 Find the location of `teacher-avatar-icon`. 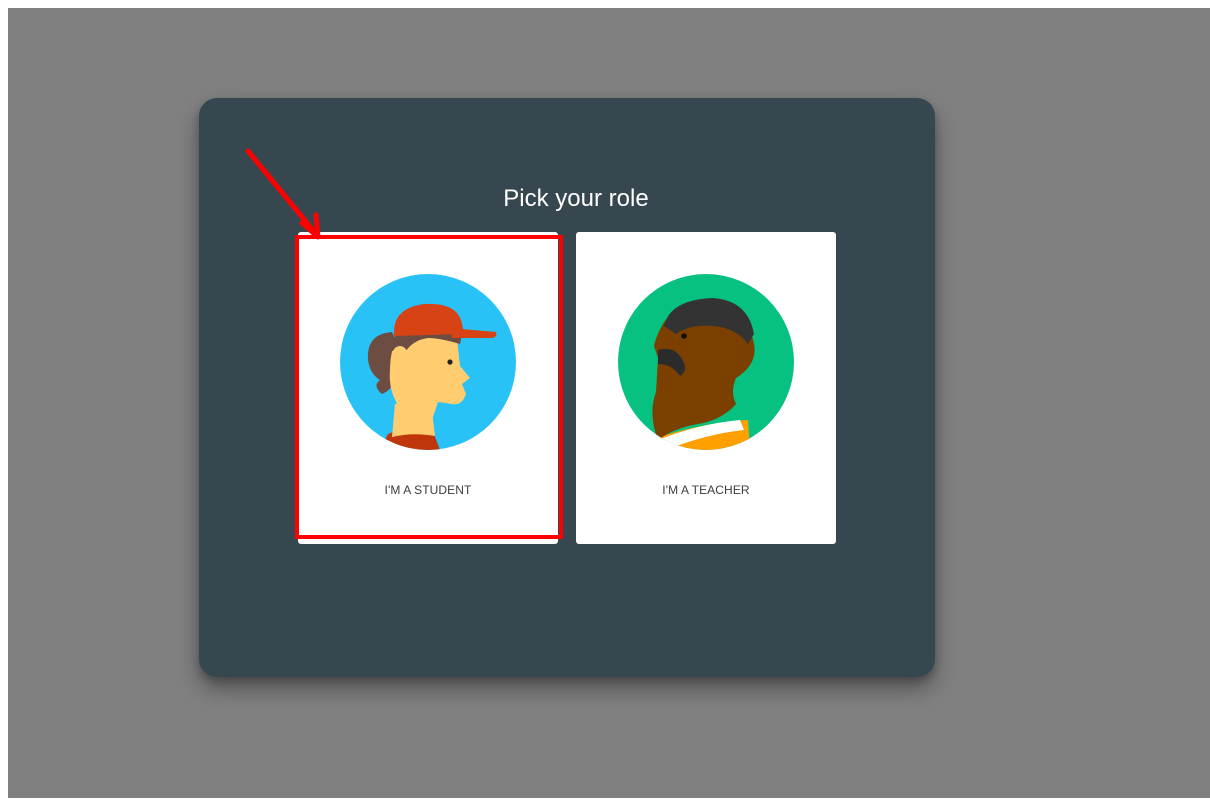

teacher-avatar-icon is located at coordinates (706, 362).